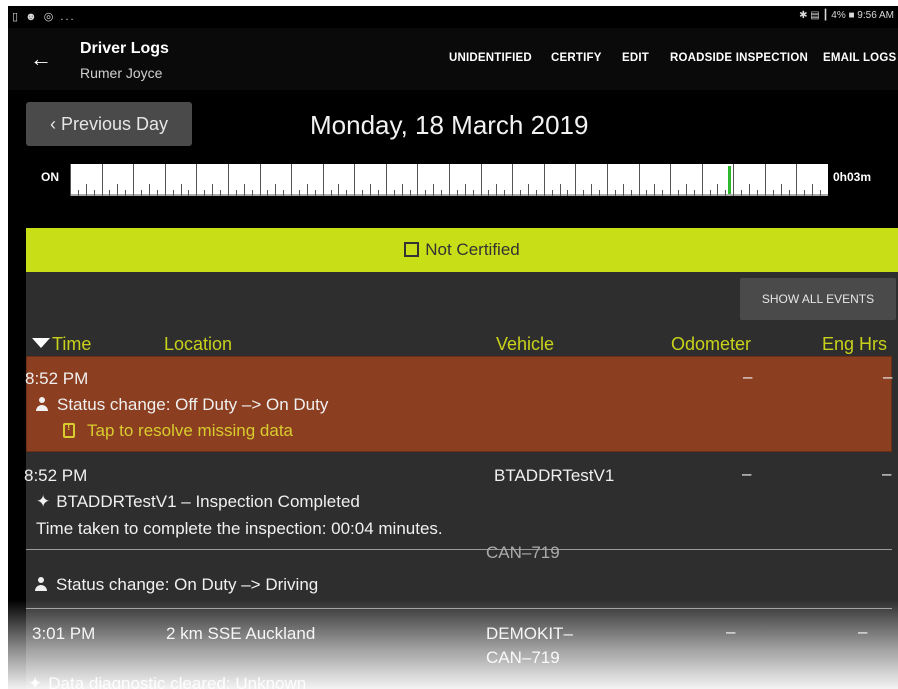 Image resolution: width=898 pixels, height=689 pixels. Describe the element at coordinates (61, 344) in the screenshot. I see `column-header-time: Time` at that location.